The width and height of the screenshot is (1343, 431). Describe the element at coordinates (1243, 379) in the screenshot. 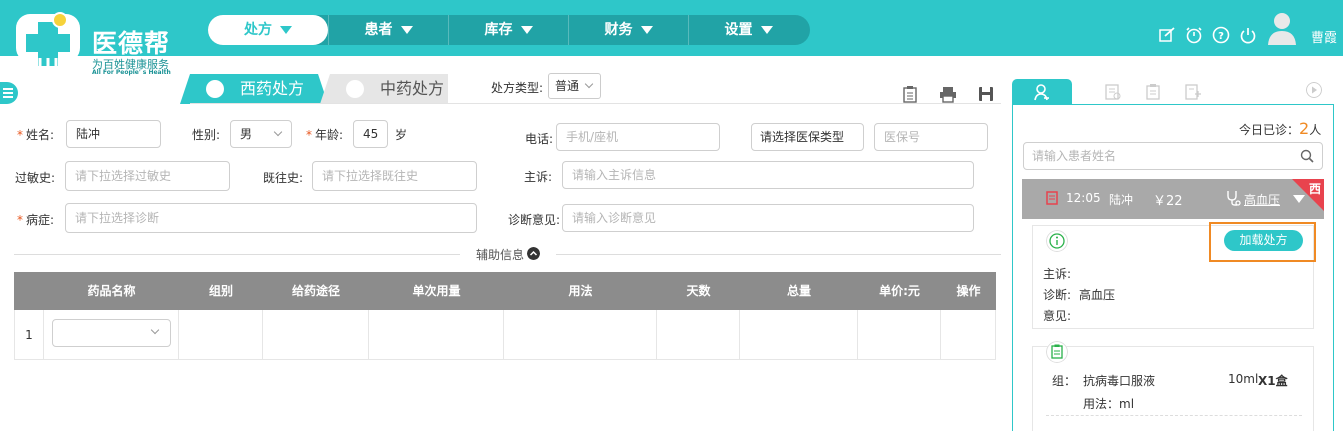

I see `rx-drug-spec: 10ml` at that location.